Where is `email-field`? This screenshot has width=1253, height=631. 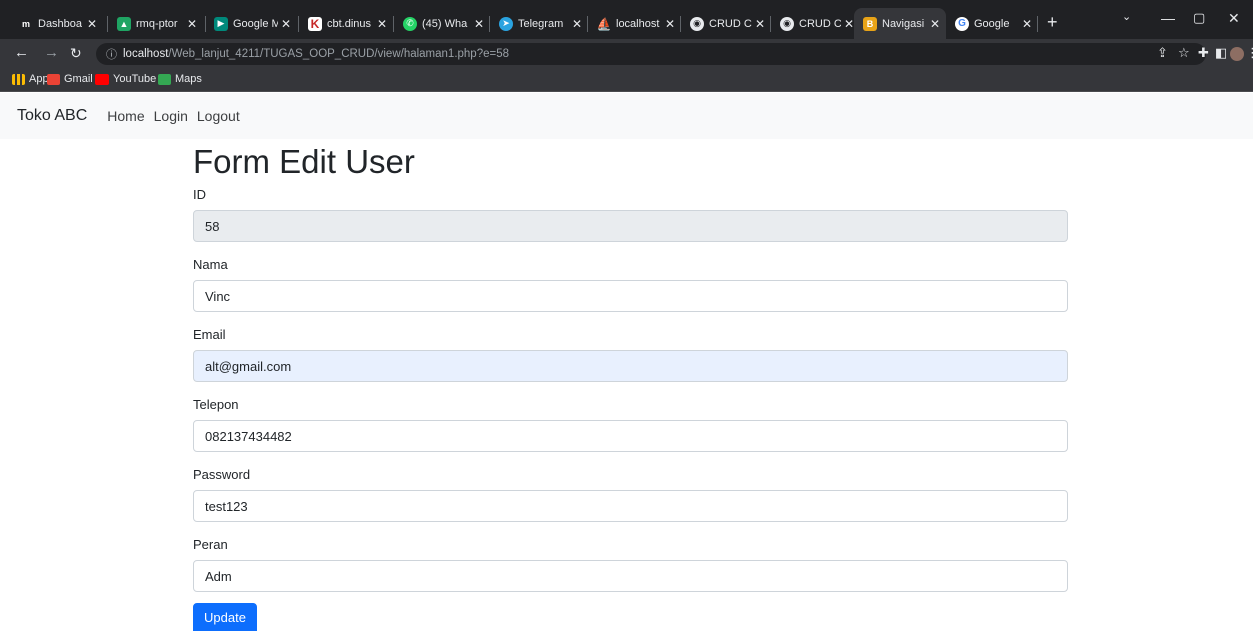
email-field is located at coordinates (630, 366).